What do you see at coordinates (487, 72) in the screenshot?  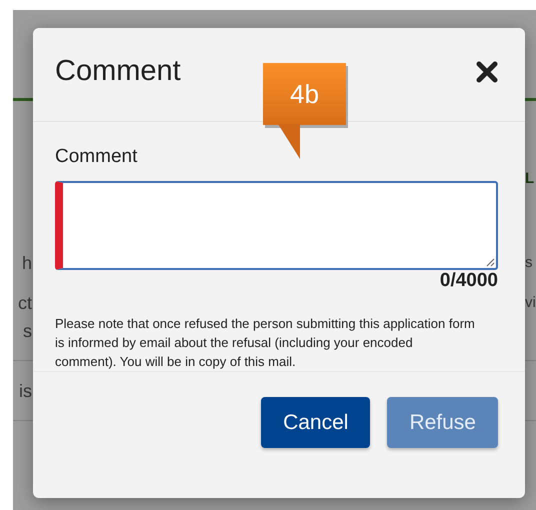 I see `close-icon` at bounding box center [487, 72].